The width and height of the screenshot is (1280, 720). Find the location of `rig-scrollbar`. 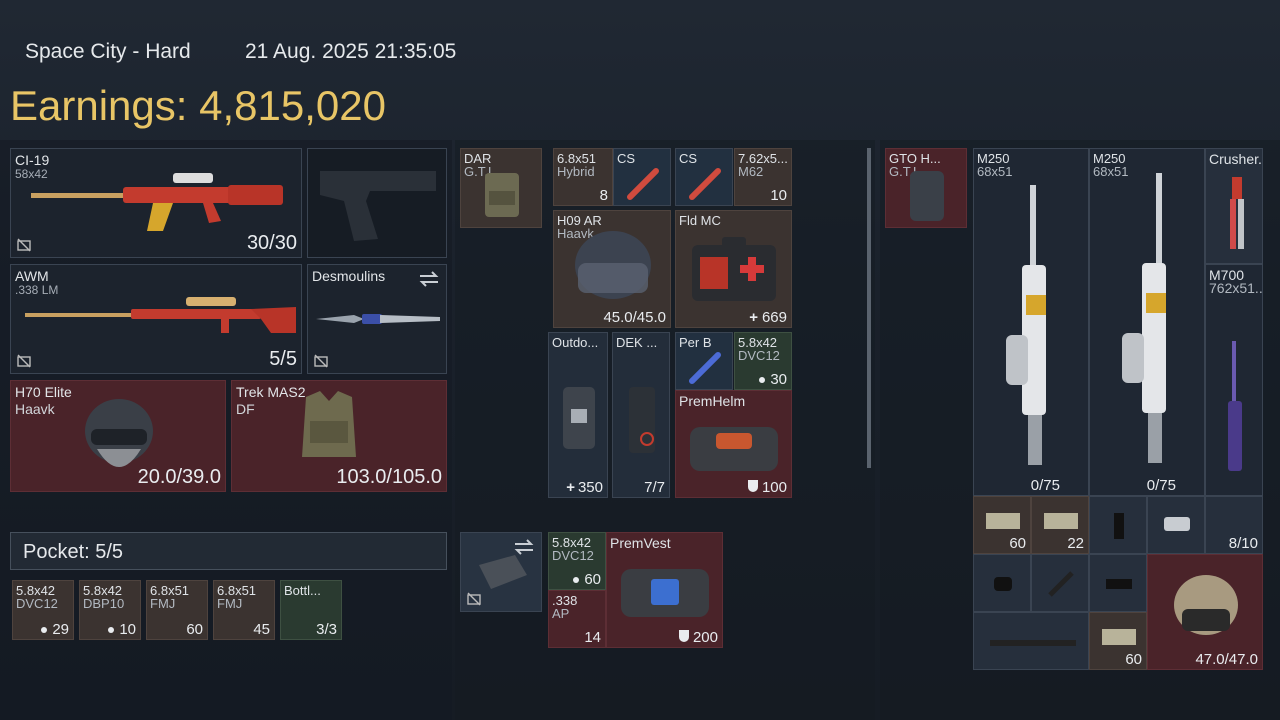

rig-scrollbar is located at coordinates (869, 308).